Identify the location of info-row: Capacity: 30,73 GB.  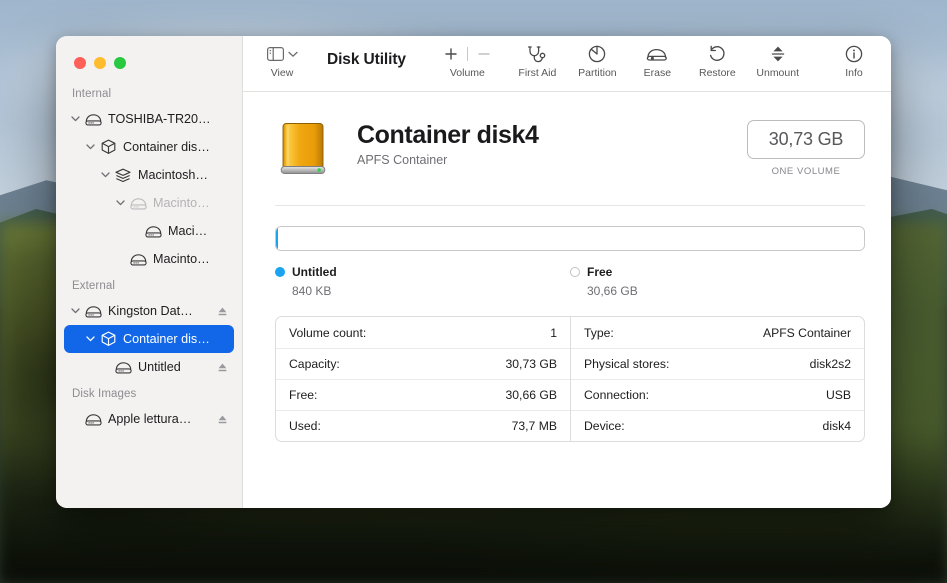
(423, 363).